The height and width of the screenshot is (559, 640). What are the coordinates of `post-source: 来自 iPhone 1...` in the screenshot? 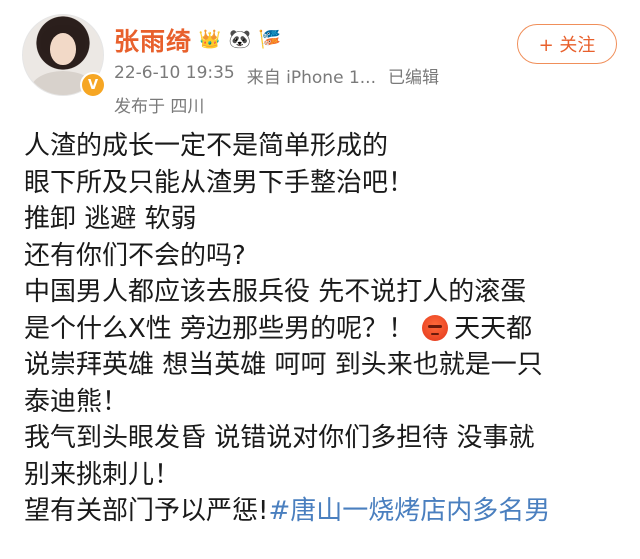 It's located at (311, 75).